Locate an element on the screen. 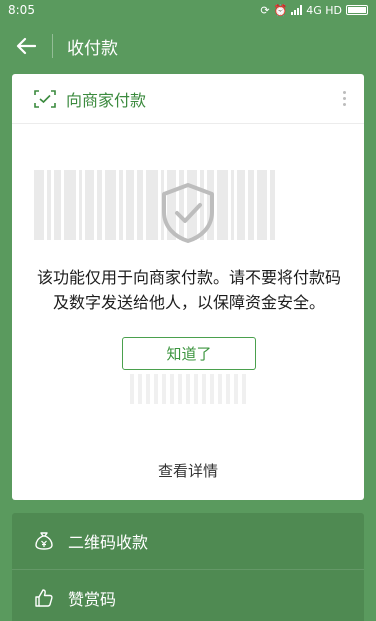  thumbs-up-icon is located at coordinates (44, 598).